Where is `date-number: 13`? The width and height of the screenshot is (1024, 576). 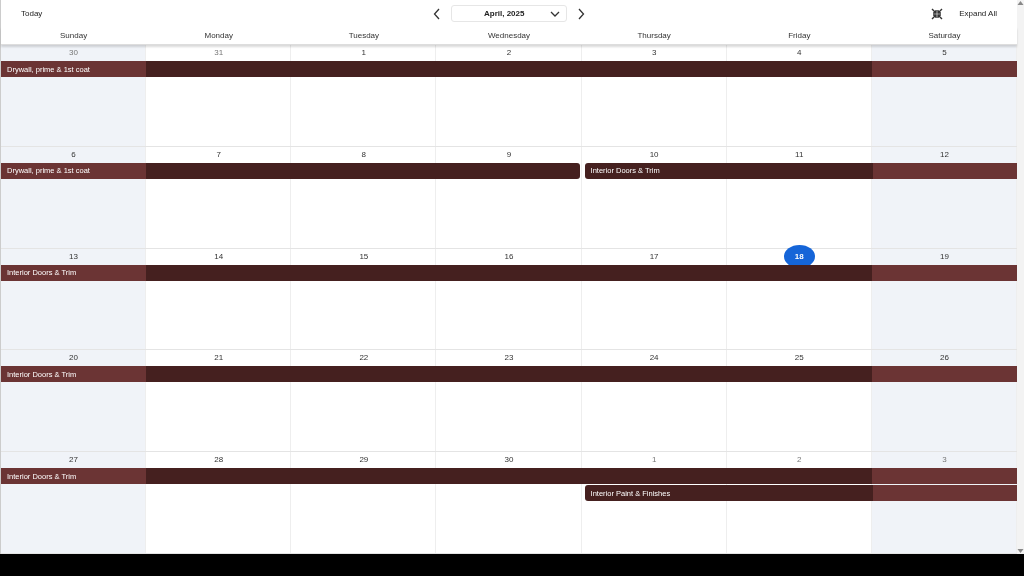
date-number: 13 is located at coordinates (73, 256).